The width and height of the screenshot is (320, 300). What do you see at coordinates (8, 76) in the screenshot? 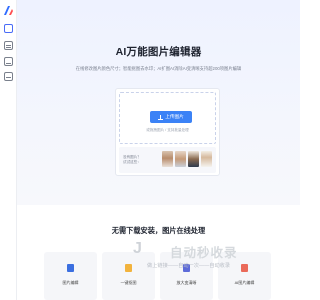
I see `clipboard-icon` at bounding box center [8, 76].